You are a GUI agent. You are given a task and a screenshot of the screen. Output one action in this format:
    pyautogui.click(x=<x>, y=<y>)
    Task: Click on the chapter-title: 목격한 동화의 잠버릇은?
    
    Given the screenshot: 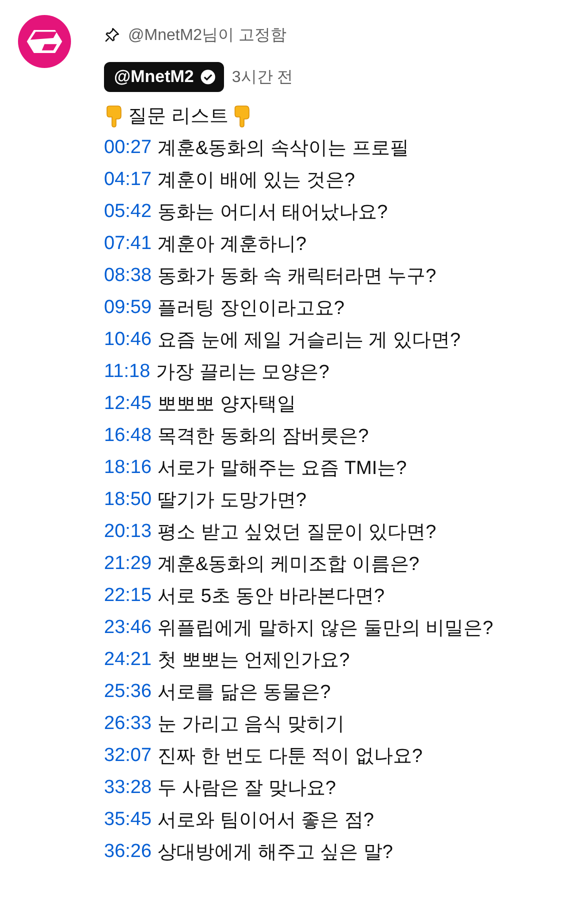 What is the action you would take?
    pyautogui.click(x=263, y=437)
    